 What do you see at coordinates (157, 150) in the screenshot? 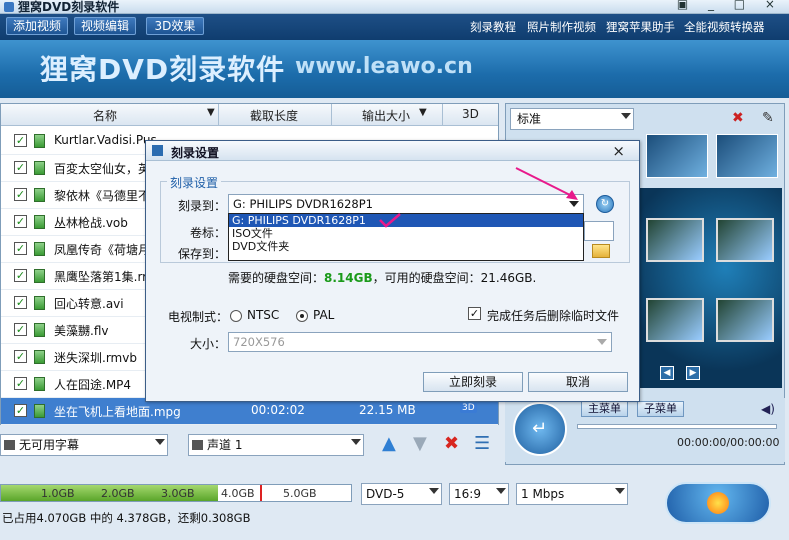
I see `dialog-icon` at bounding box center [157, 150].